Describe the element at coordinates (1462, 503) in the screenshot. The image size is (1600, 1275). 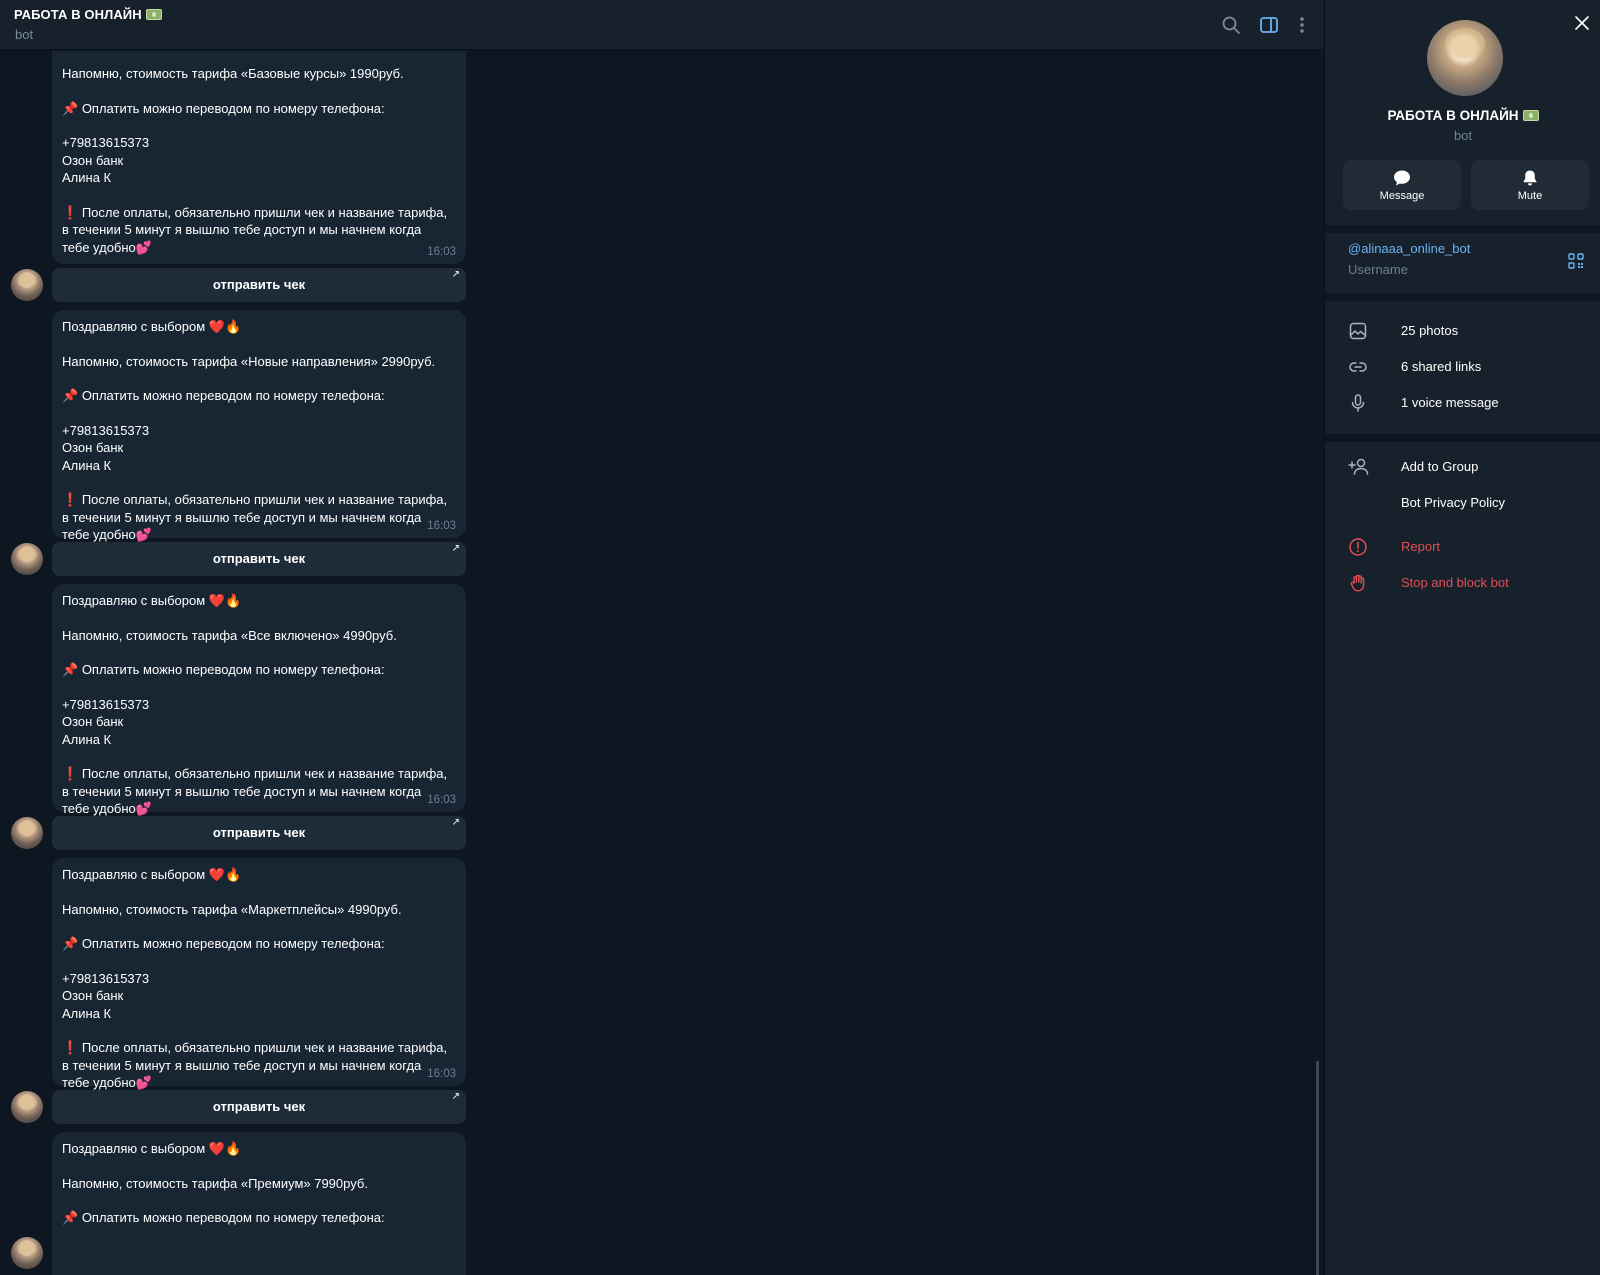
I see `privacy-policy-row: Bot Privacy Policy` at that location.